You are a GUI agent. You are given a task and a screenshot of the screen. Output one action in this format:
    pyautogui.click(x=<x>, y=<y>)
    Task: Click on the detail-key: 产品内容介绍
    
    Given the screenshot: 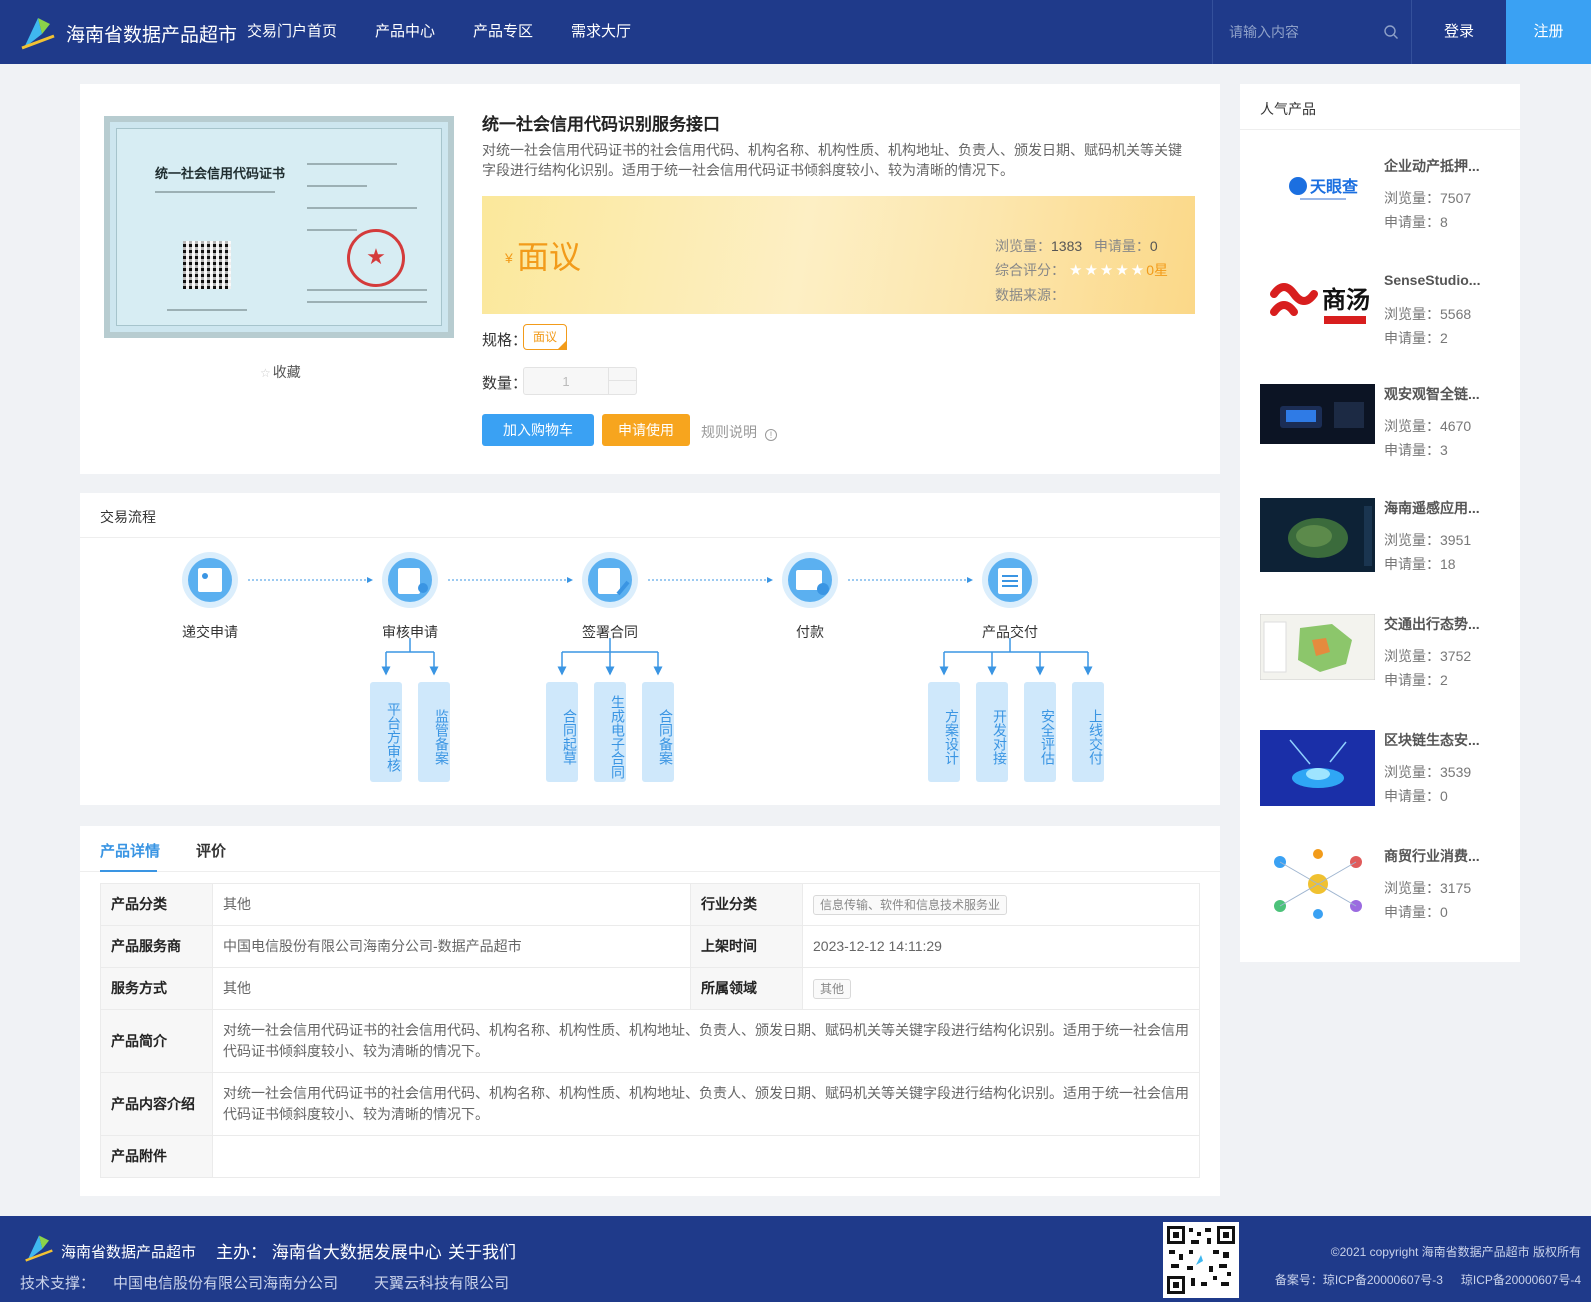 What is the action you would take?
    pyautogui.click(x=156, y=1104)
    